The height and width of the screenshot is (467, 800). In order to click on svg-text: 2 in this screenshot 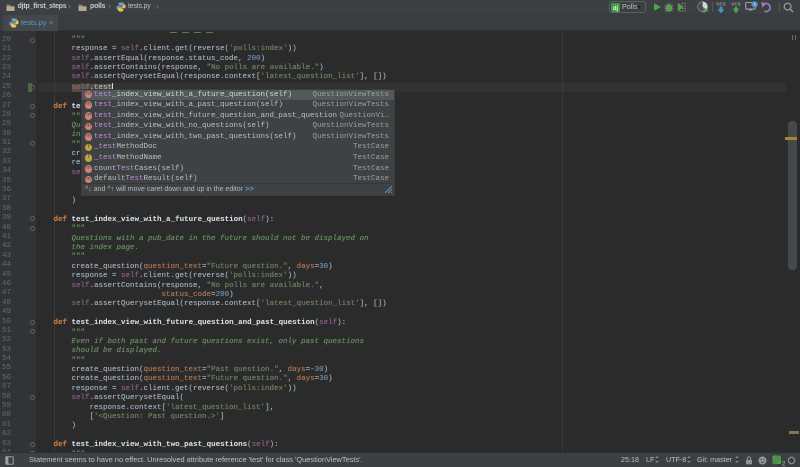, I will do `click(784, 464)`.